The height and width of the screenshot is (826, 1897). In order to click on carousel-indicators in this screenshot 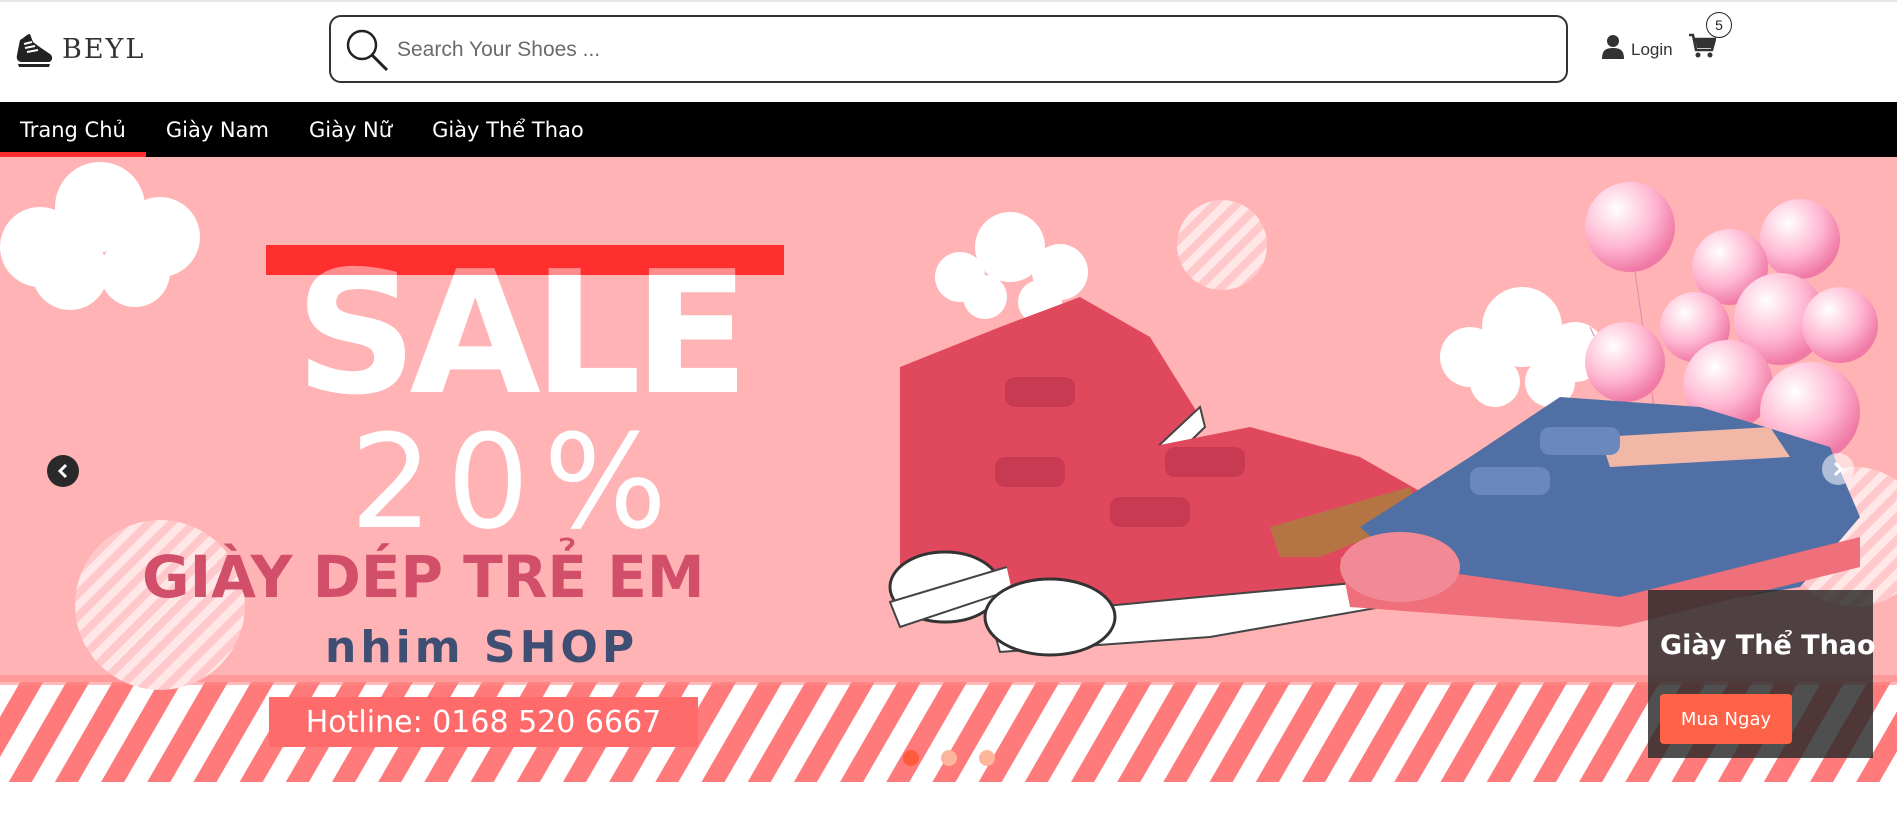, I will do `click(949, 758)`.